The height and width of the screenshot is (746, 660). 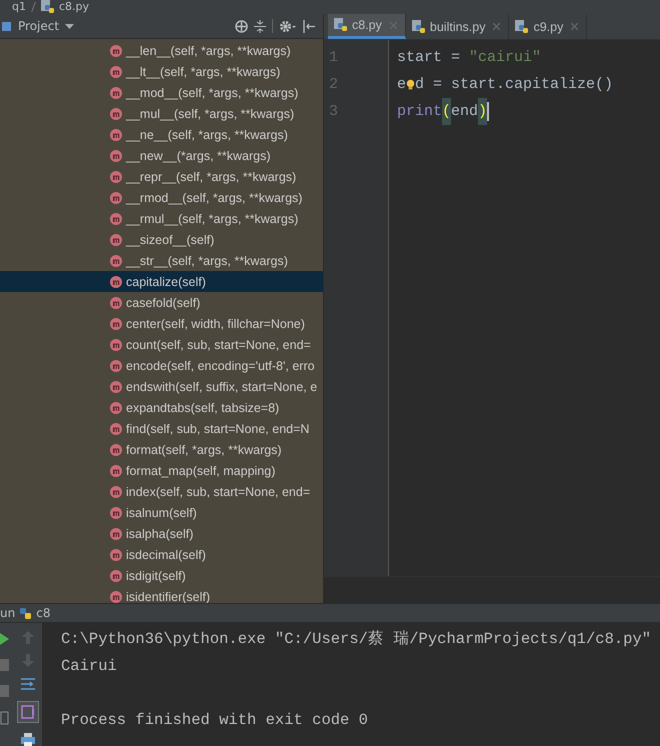 What do you see at coordinates (161, 470) in the screenshot?
I see `structure-item: format_map(self, mapping)` at bounding box center [161, 470].